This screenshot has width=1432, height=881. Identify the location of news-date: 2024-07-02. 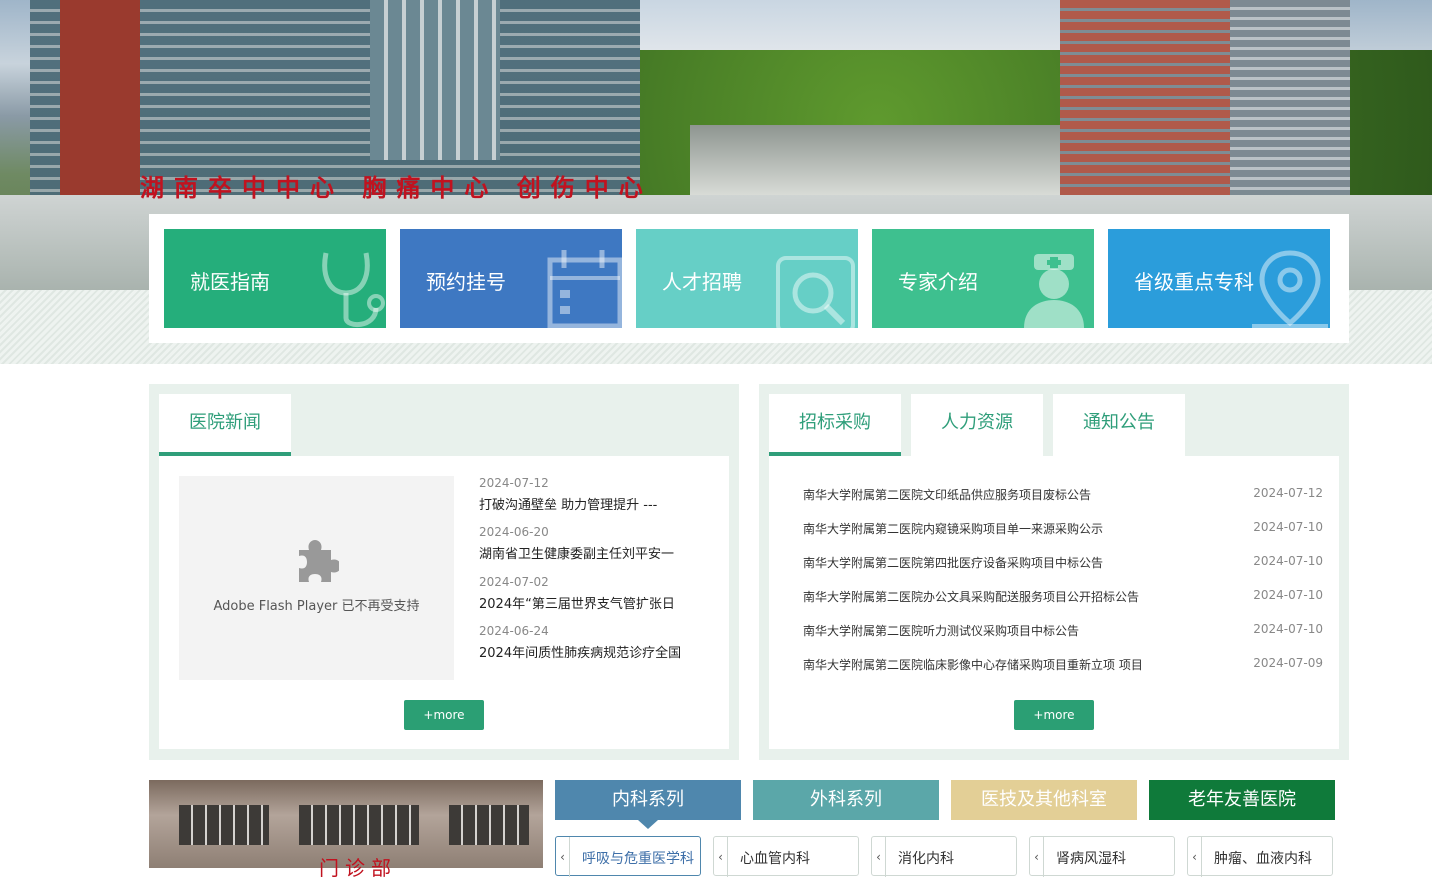
(514, 582).